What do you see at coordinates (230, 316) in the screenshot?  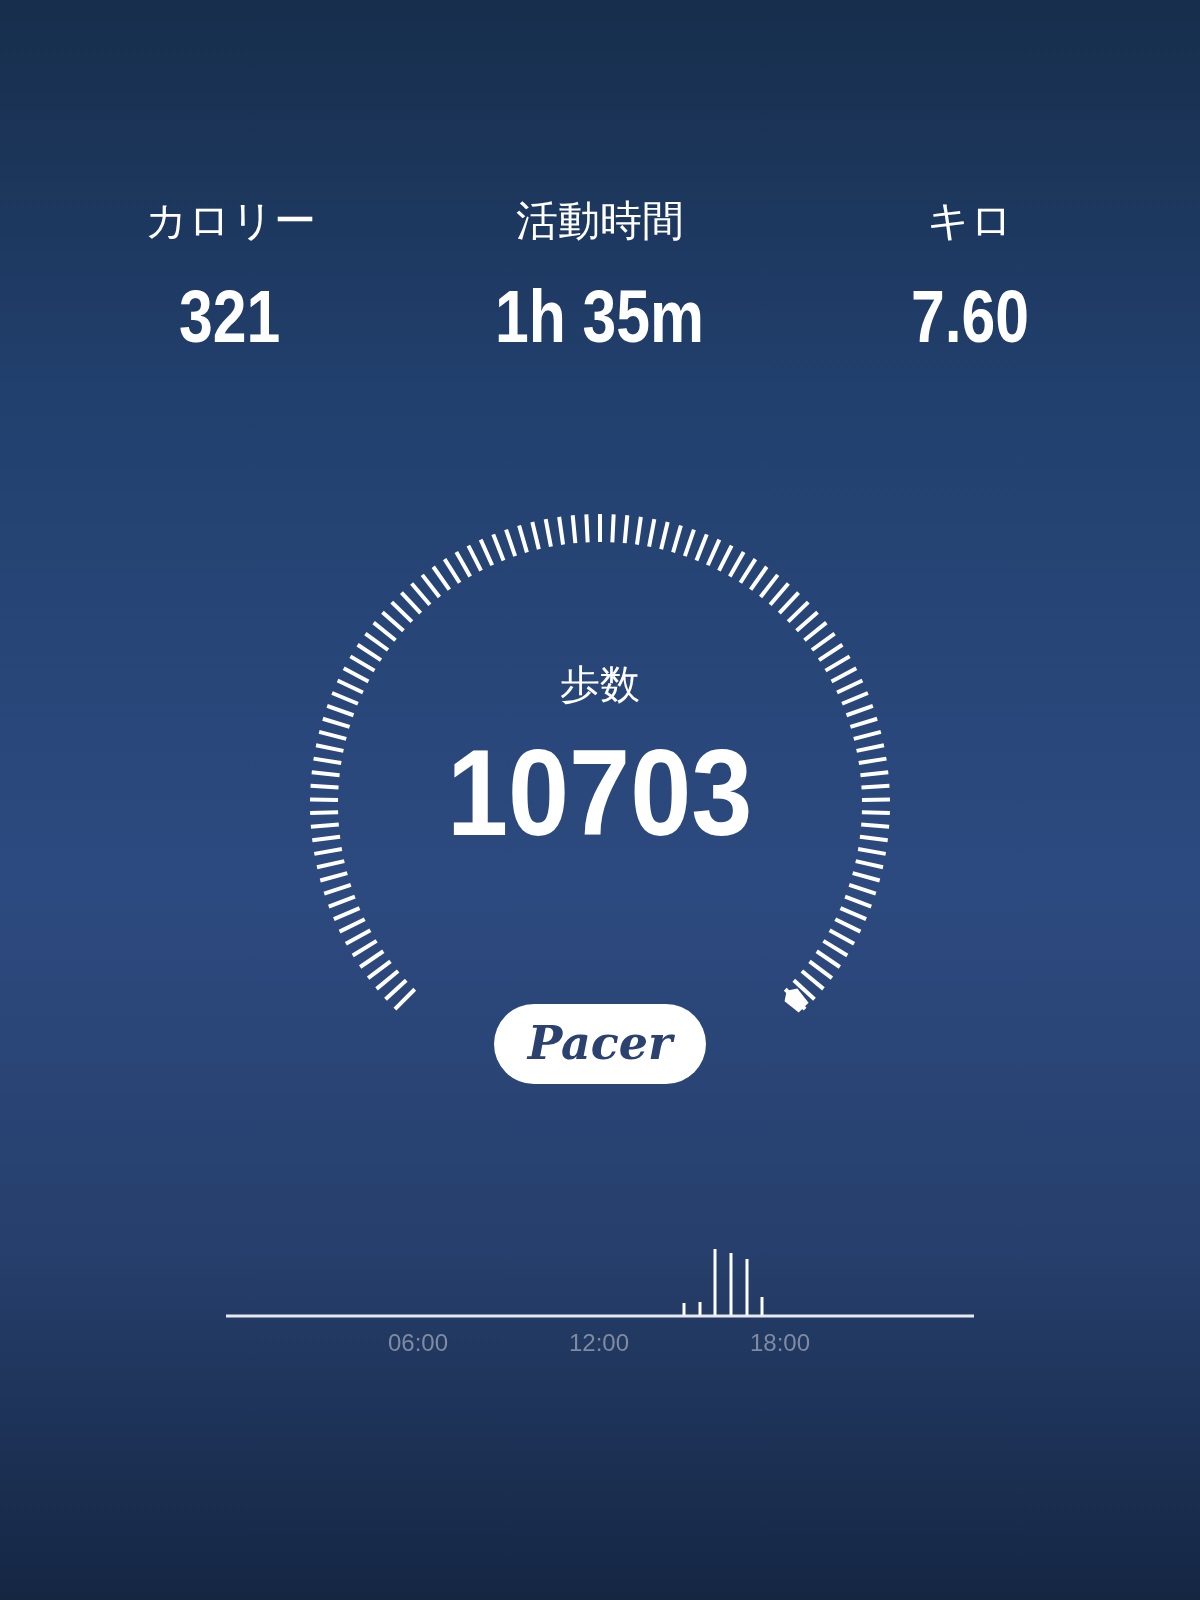 I see `stat-value: 321` at bounding box center [230, 316].